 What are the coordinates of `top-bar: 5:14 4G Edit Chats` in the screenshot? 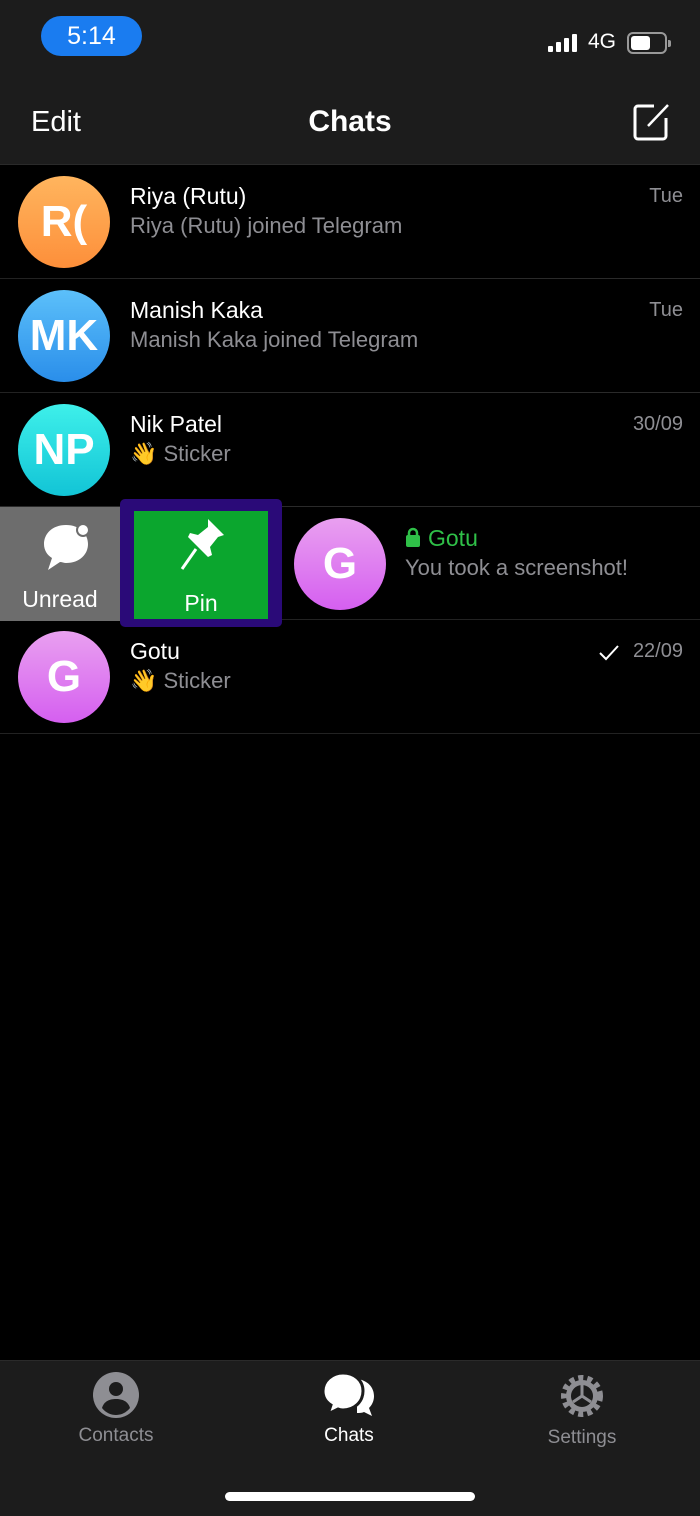 It's located at (350, 82).